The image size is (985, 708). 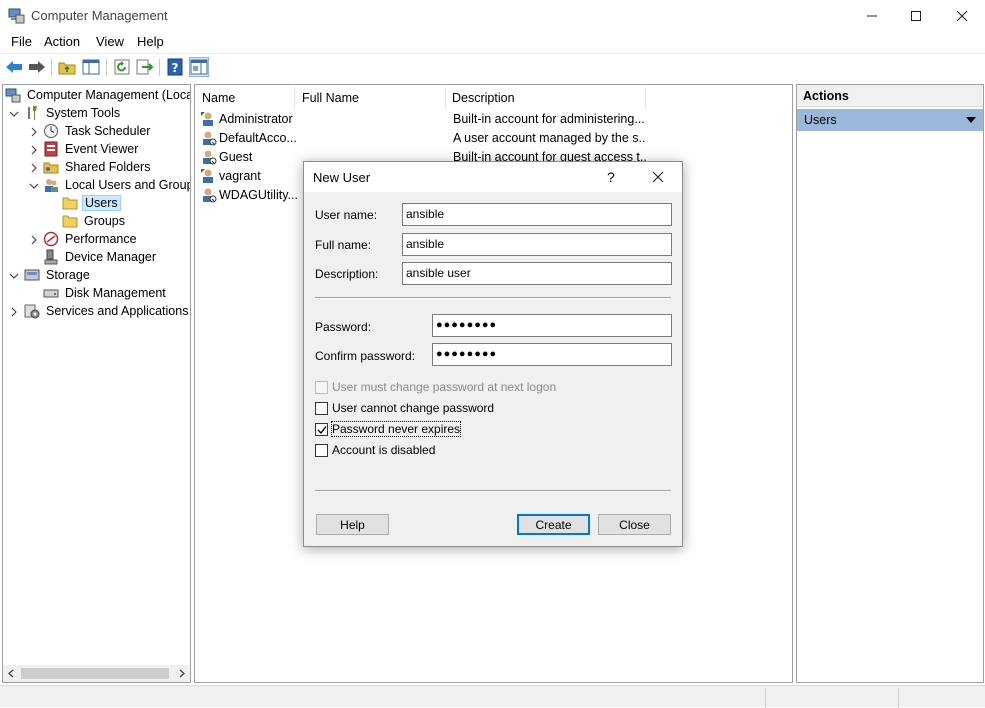 I want to click on checkbox-label: Password never expires, so click(x=396, y=429).